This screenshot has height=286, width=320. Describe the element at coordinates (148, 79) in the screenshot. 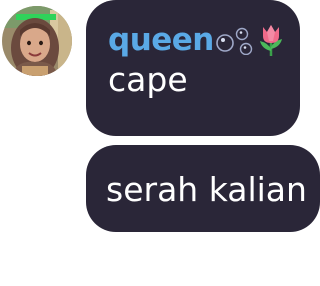

I see `message-text: cape` at that location.